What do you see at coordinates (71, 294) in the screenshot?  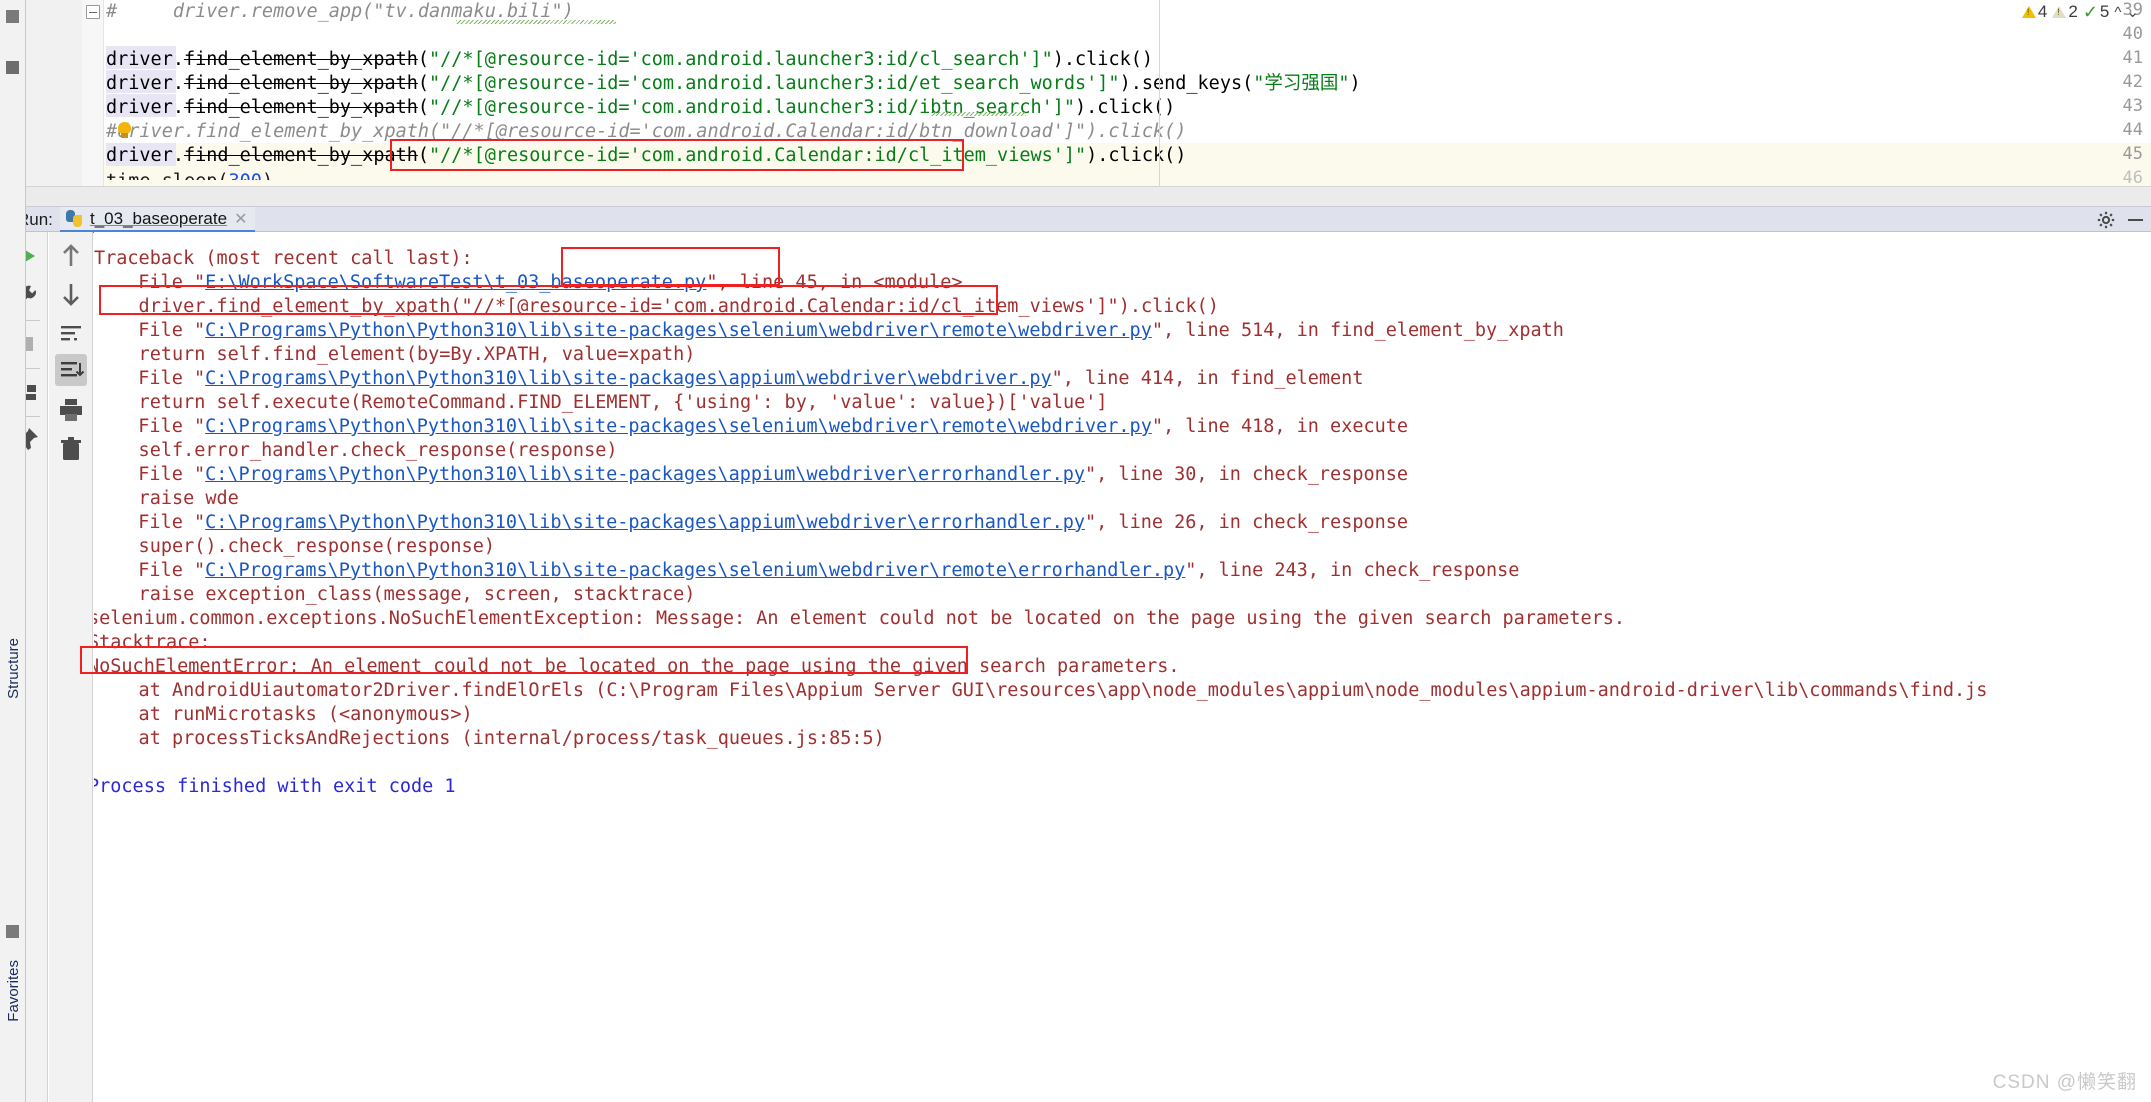 I see `down-the-stack-trace-button` at bounding box center [71, 294].